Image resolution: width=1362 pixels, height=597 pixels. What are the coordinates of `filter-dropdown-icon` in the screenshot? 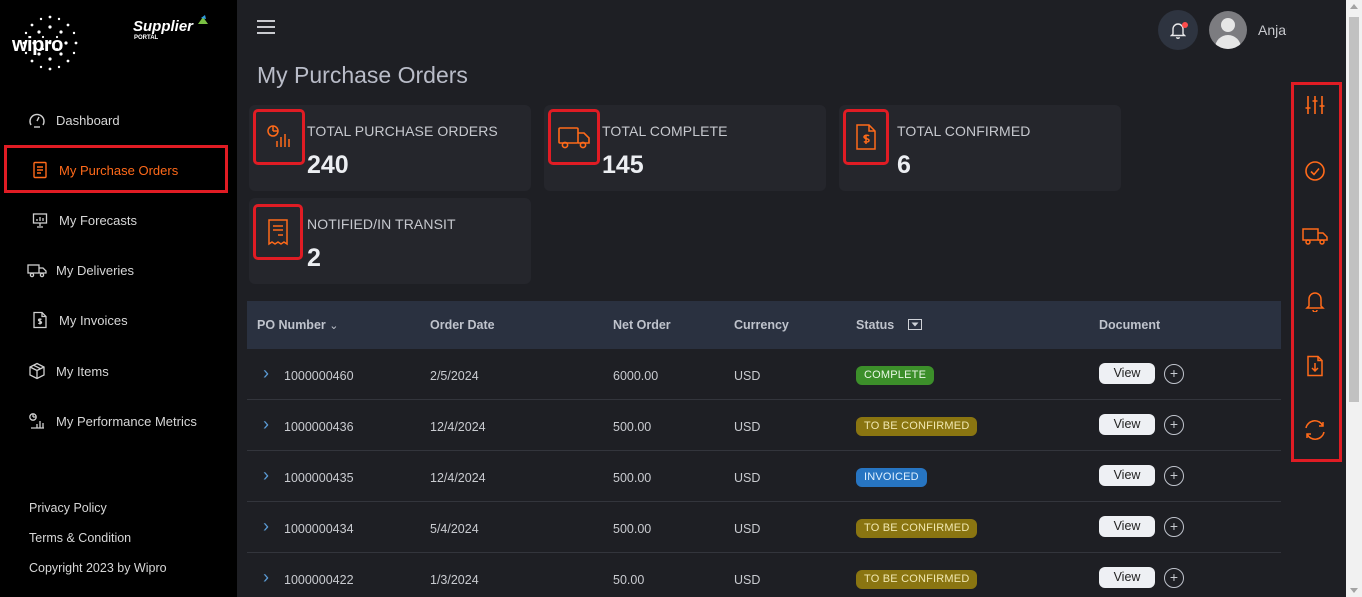 It's located at (914, 324).